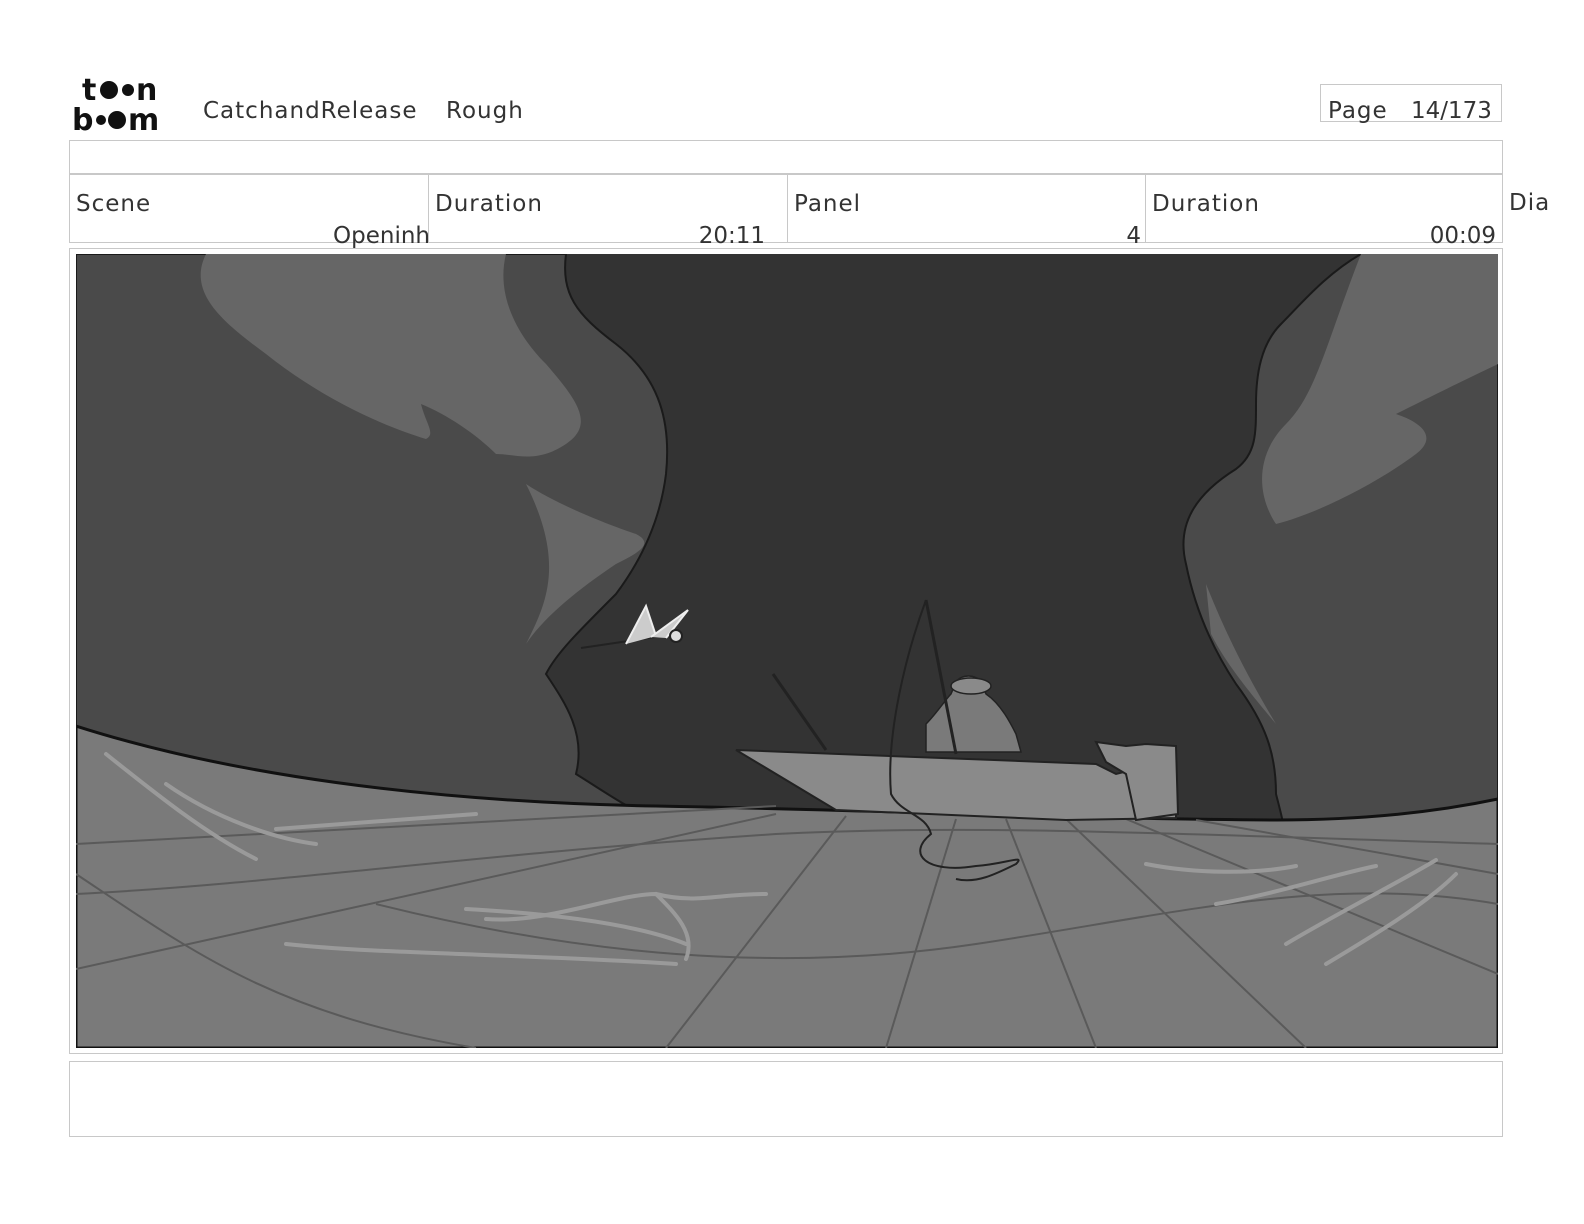  I want to click on panel-value: 4, so click(1133, 236).